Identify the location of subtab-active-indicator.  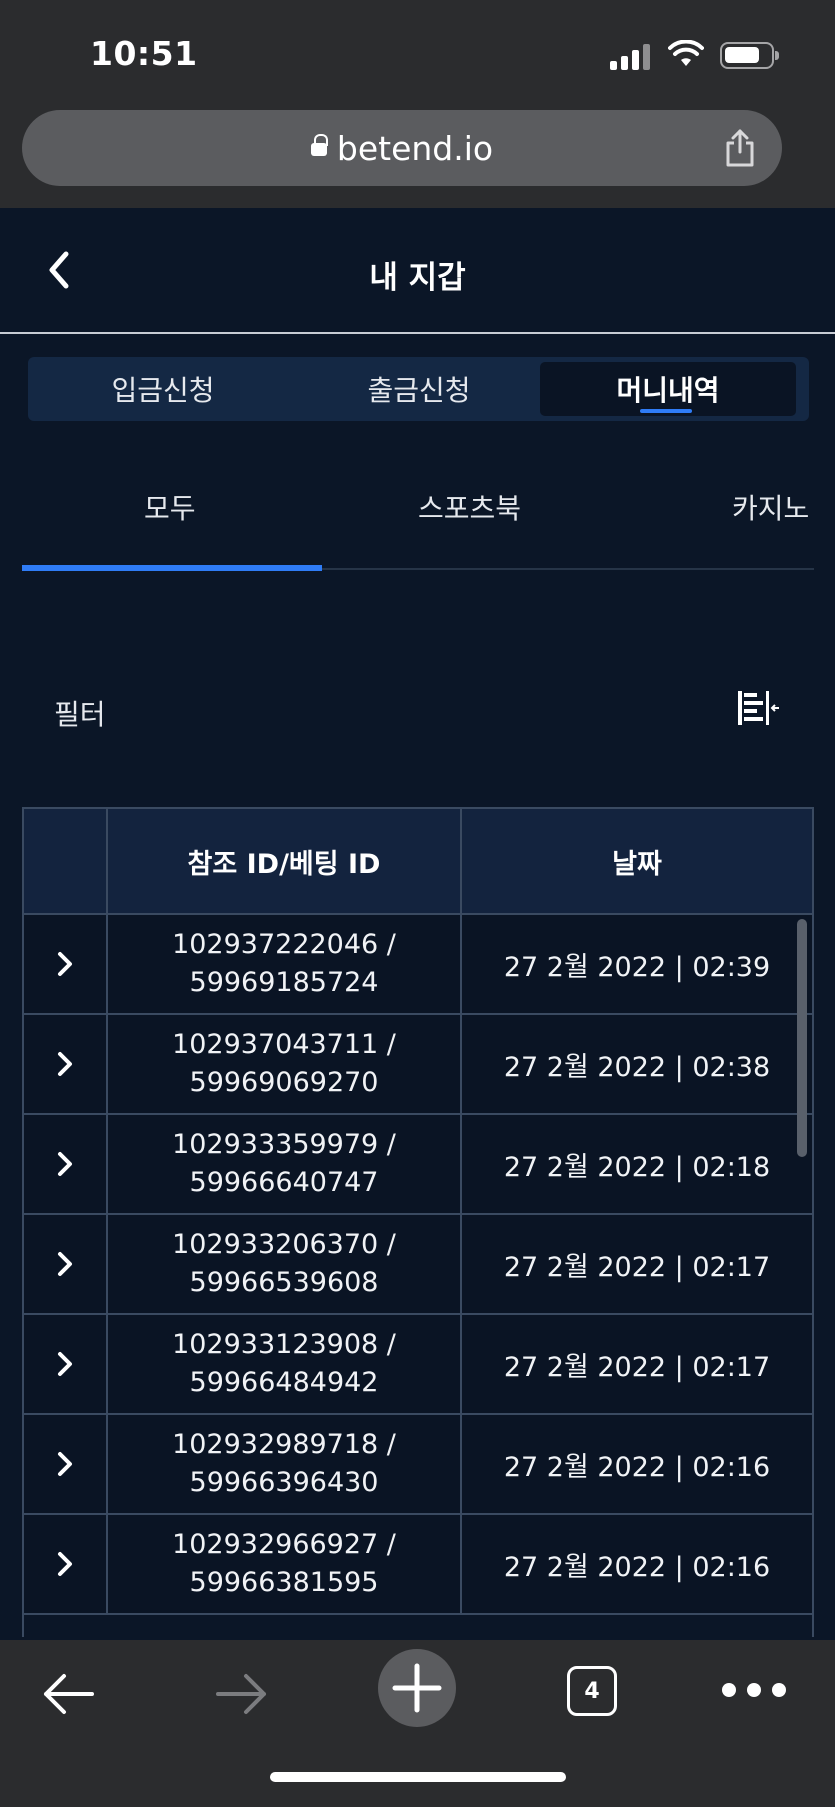
(172, 568).